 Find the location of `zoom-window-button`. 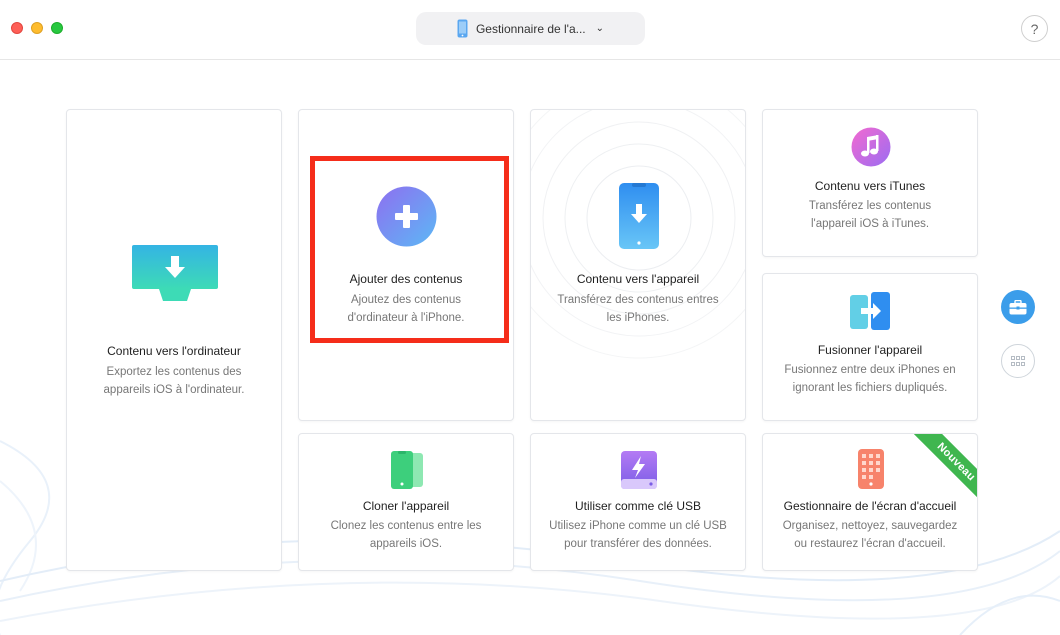

zoom-window-button is located at coordinates (57, 28).